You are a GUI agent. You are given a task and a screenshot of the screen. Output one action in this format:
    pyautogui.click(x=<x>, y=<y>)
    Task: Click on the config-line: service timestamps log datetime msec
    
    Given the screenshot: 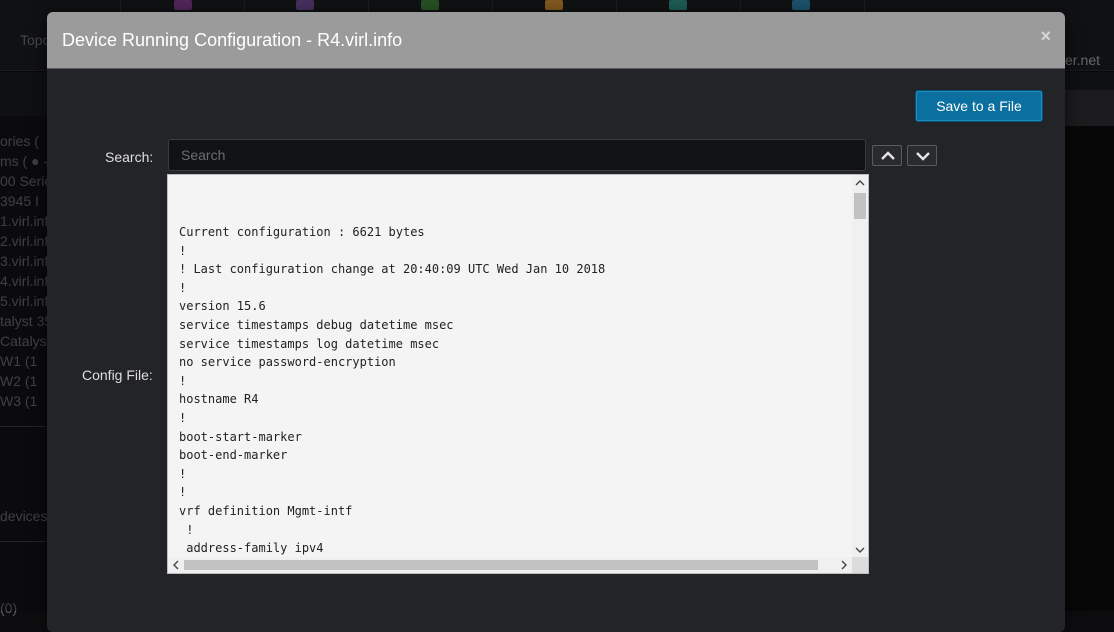 What is the action you would take?
    pyautogui.click(x=309, y=343)
    